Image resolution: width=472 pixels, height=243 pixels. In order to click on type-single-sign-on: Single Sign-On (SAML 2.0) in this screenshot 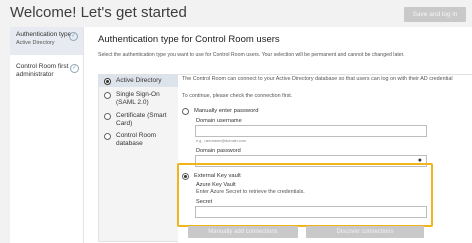, I will do `click(138, 98)`.